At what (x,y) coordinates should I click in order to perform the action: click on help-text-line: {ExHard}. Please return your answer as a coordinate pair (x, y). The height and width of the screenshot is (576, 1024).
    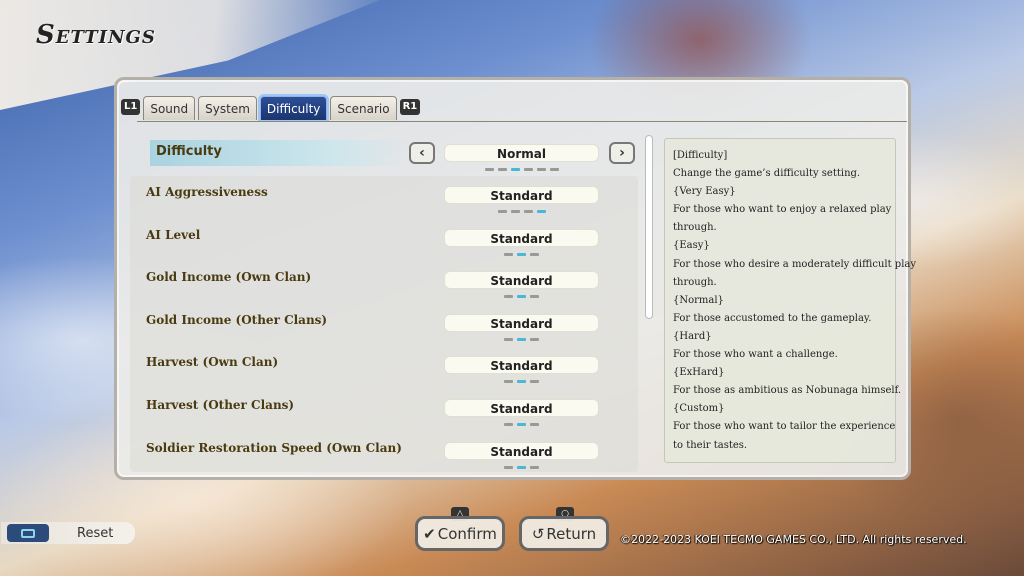
    Looking at the image, I should click on (699, 373).